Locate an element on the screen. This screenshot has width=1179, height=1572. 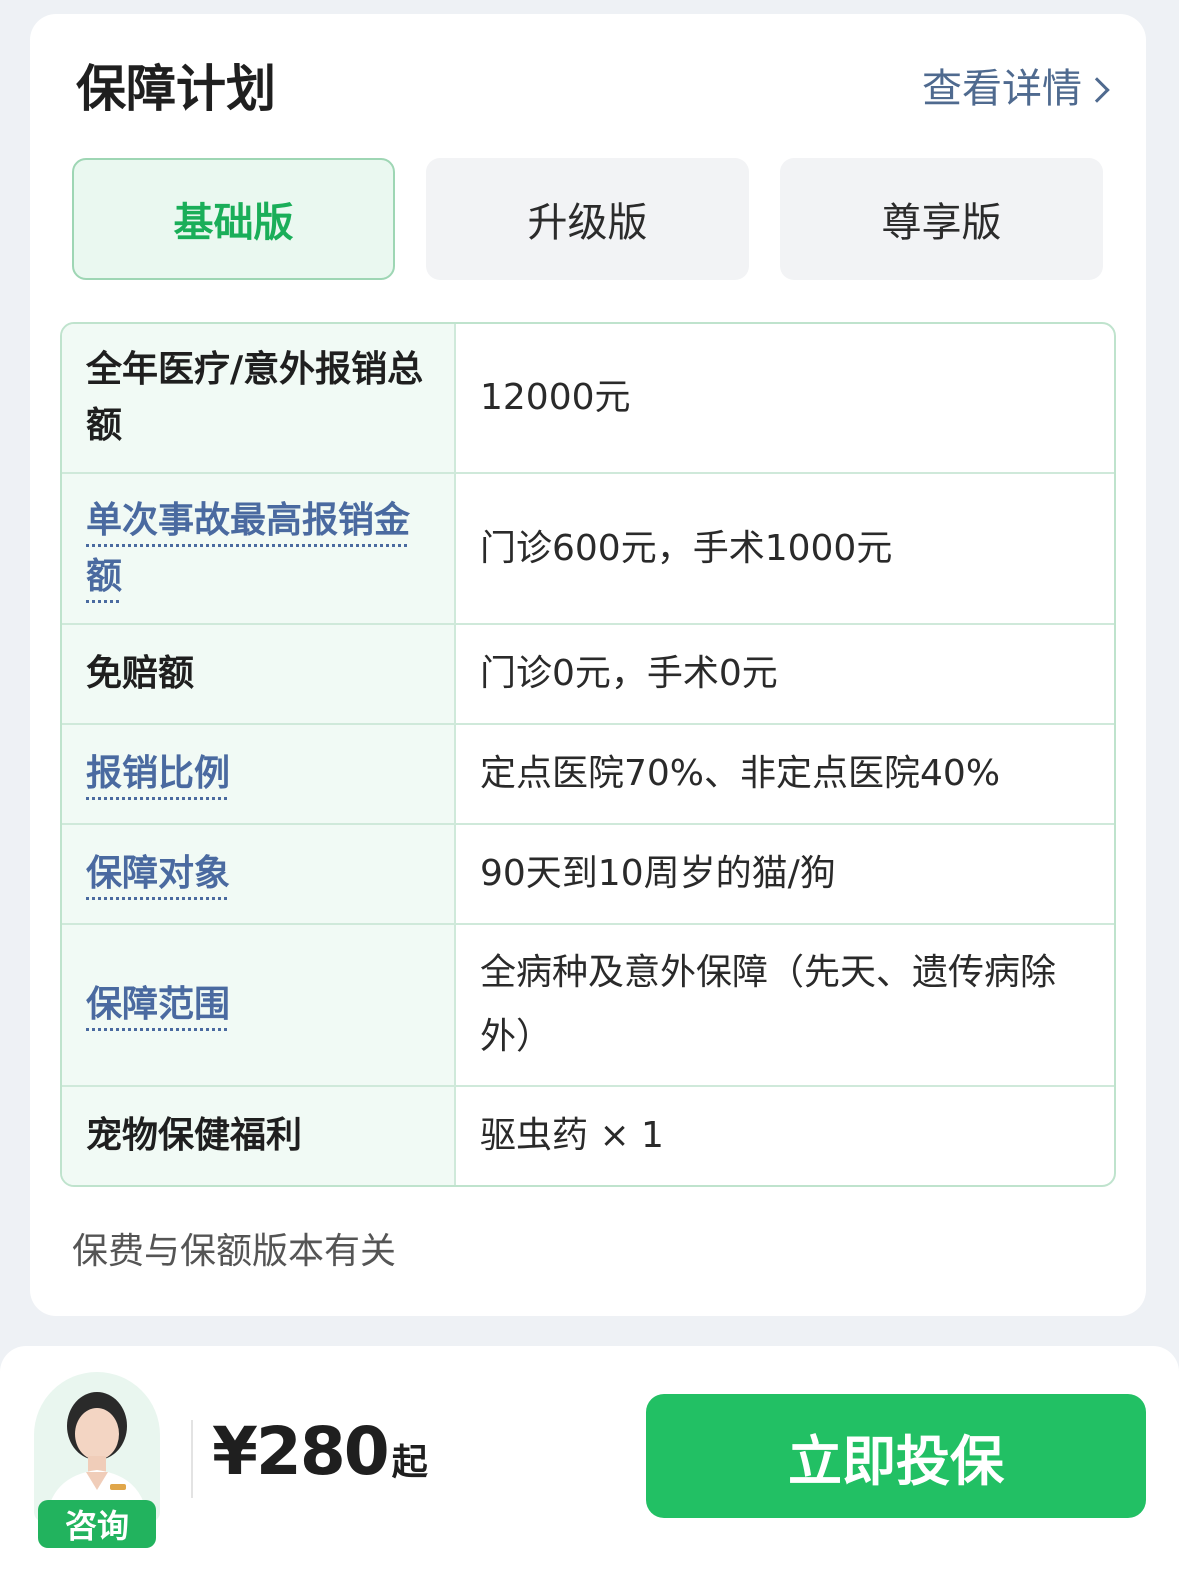
row-label: 宠物保健福利 is located at coordinates (259, 1136).